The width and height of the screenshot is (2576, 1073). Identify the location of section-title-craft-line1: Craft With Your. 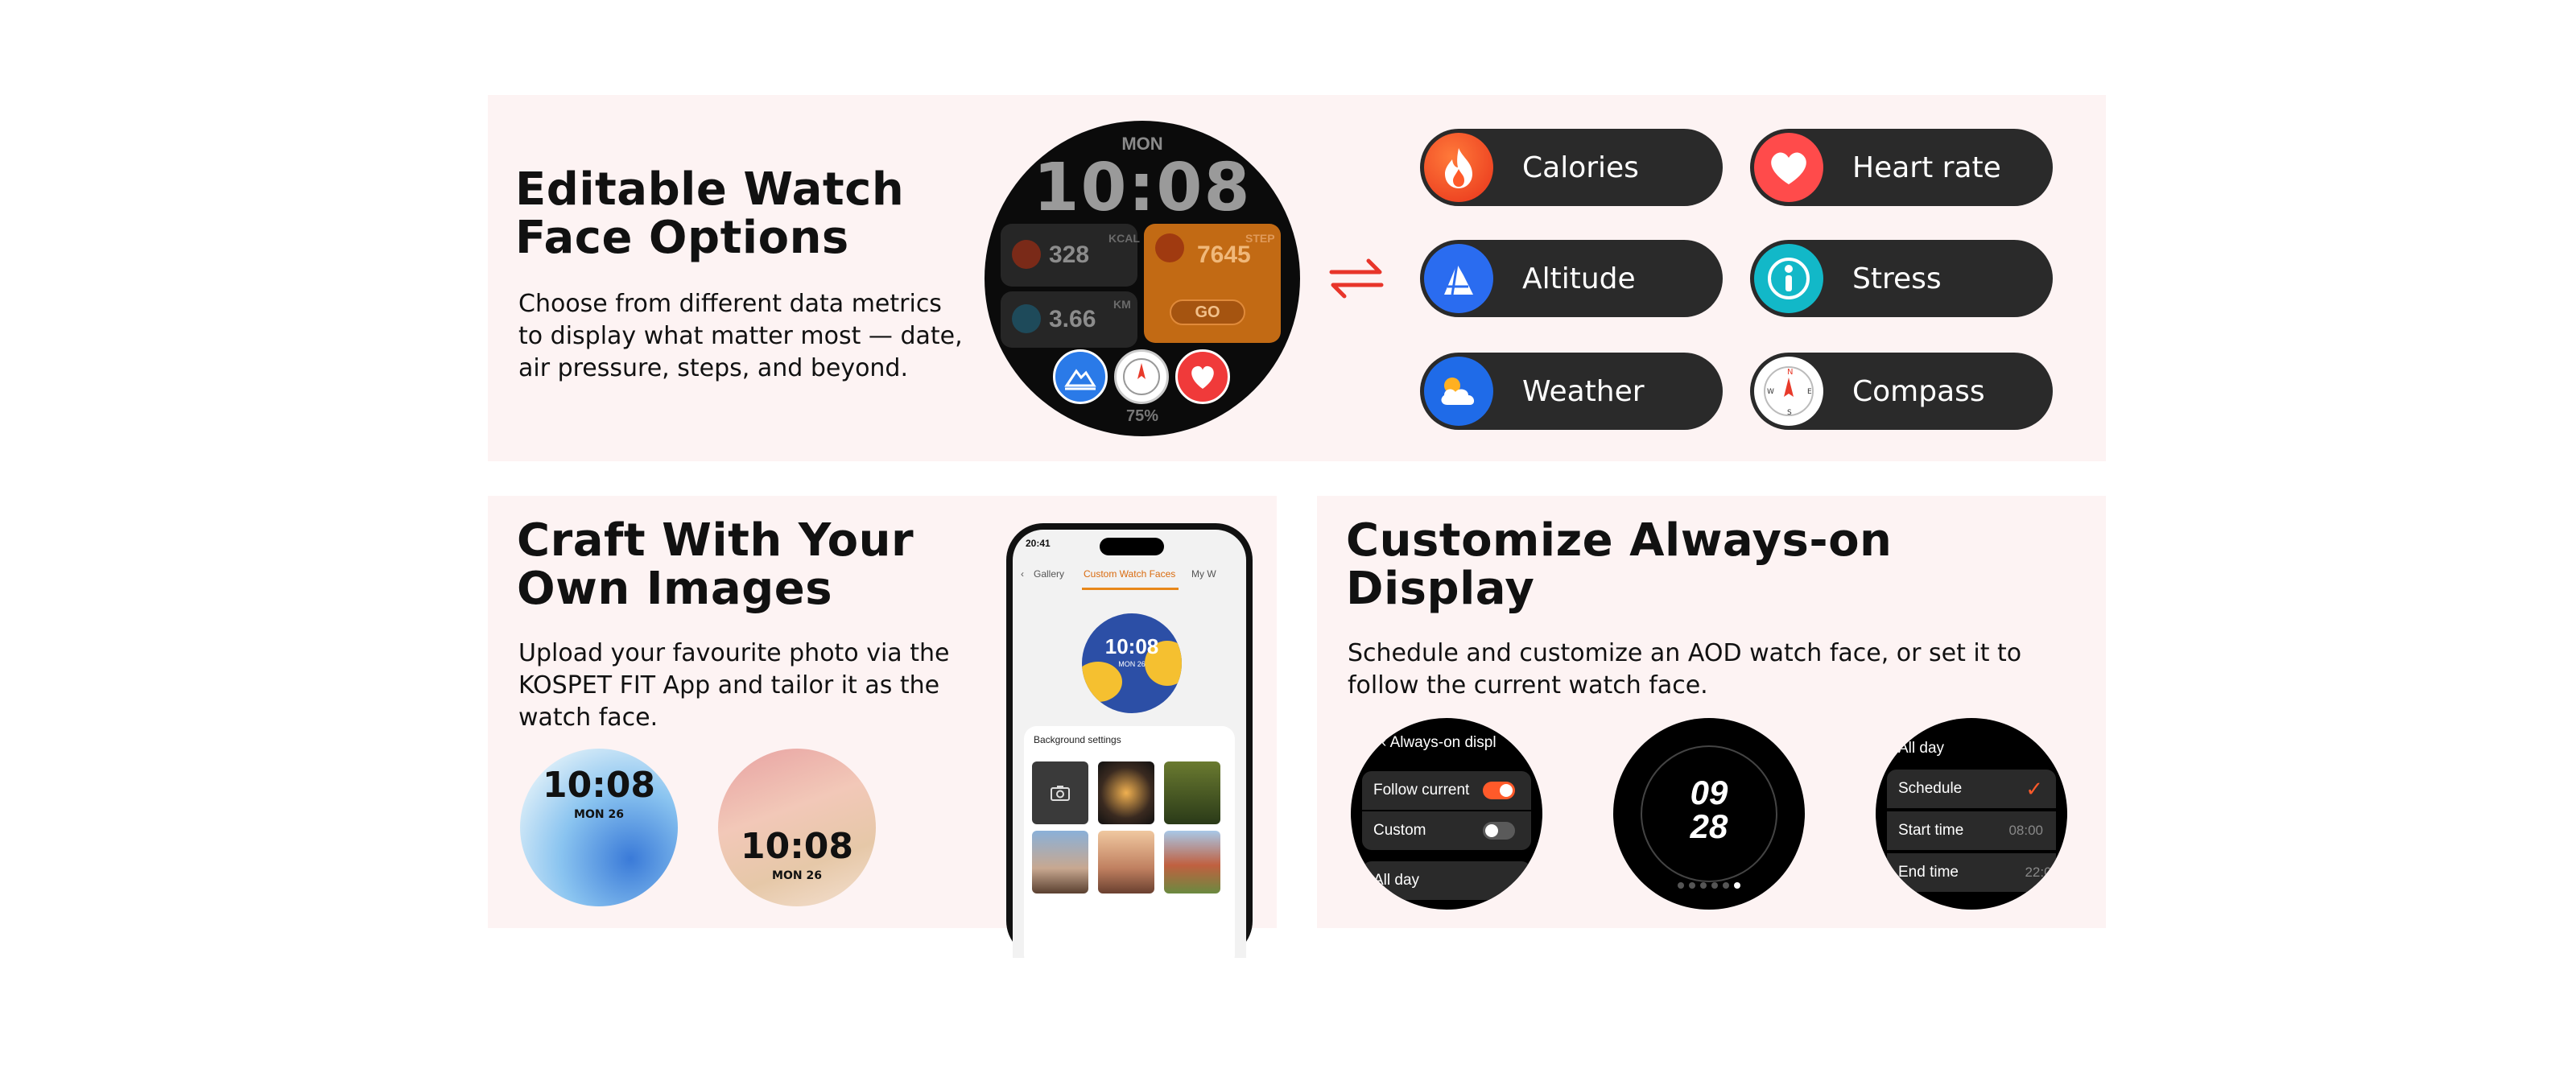
(715, 540).